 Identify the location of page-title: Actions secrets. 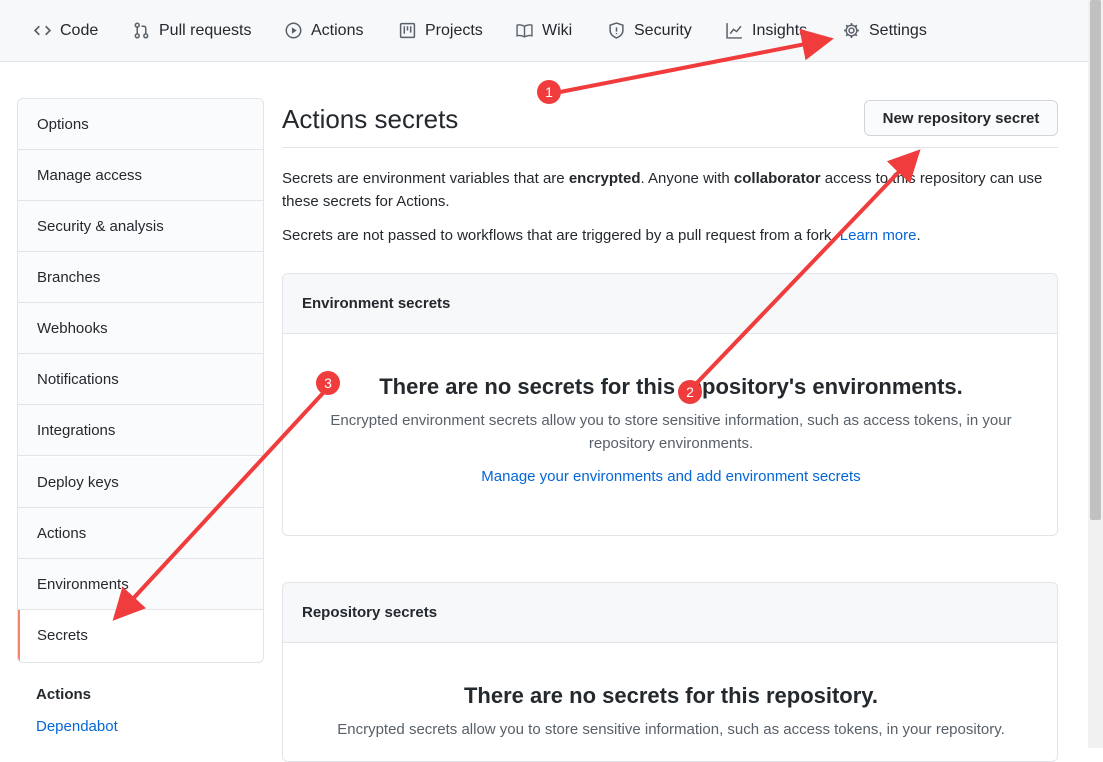
(370, 119).